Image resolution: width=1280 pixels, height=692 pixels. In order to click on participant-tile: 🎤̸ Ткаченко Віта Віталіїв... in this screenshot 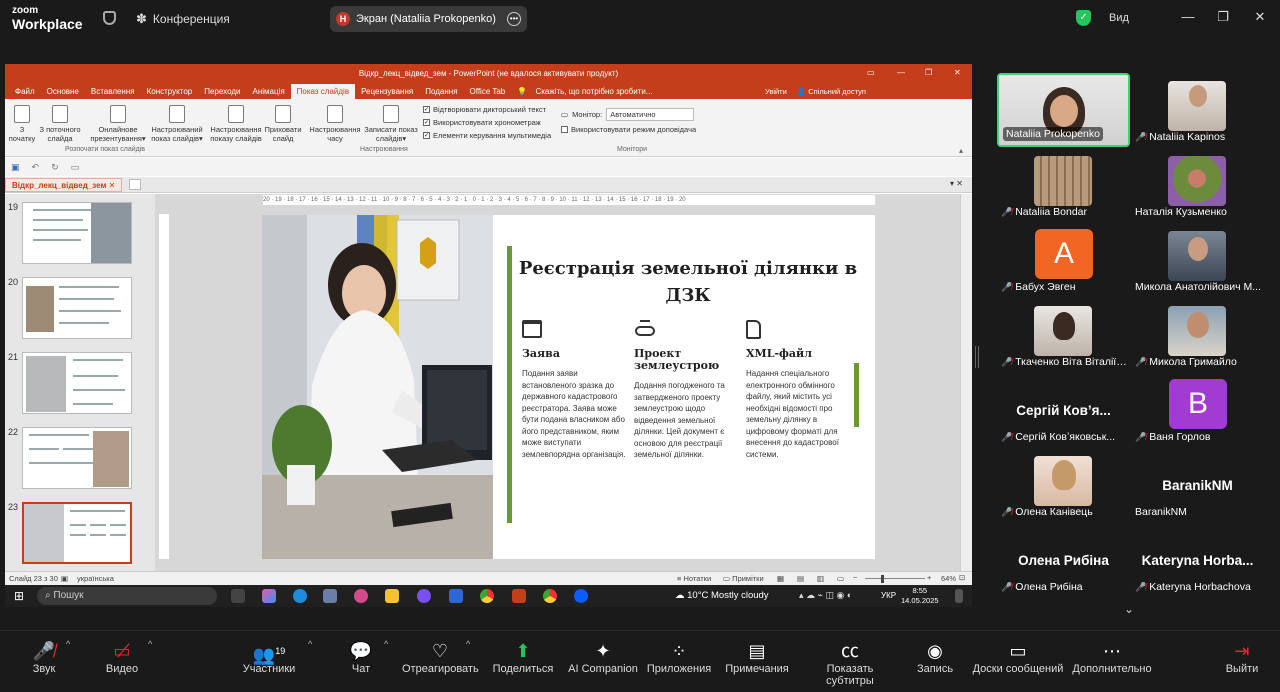, I will do `click(1063, 335)`.